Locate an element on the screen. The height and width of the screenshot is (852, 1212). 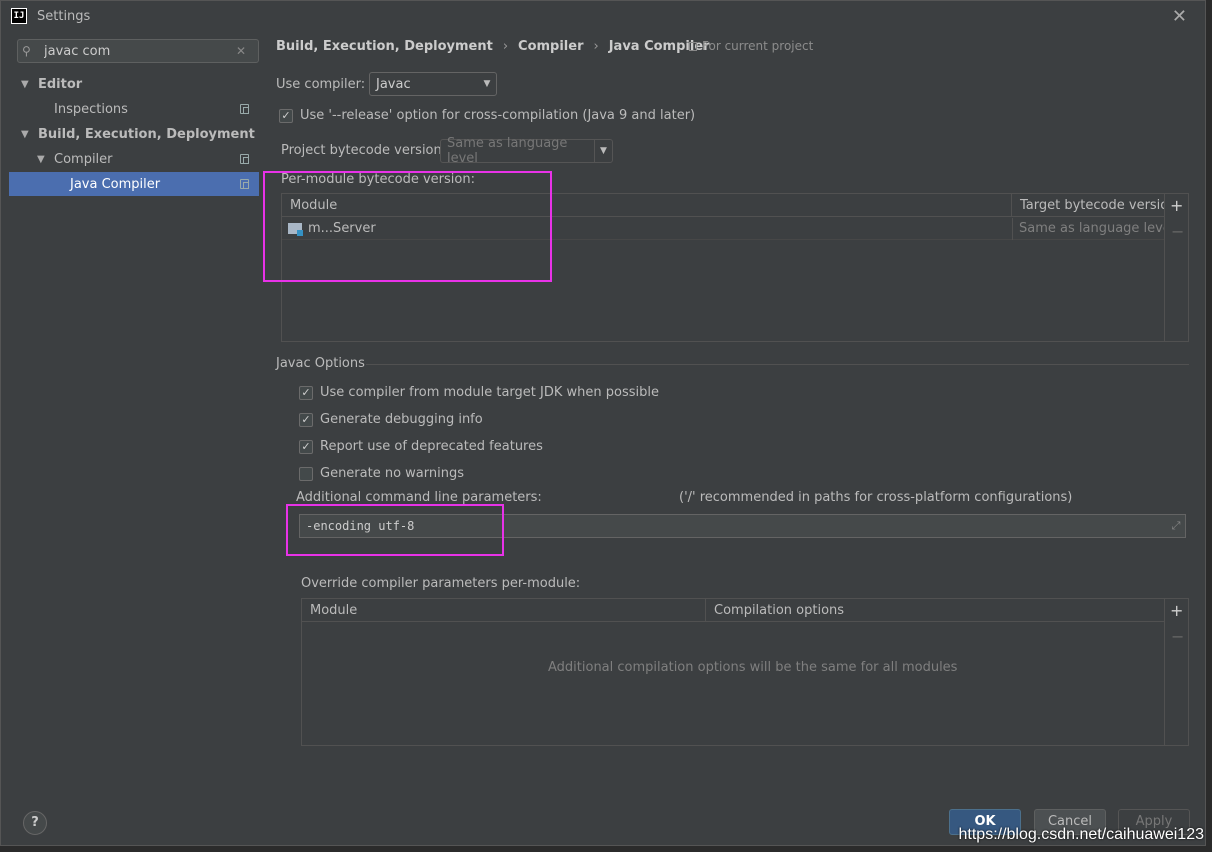
checkbox-unchecked-icon is located at coordinates (306, 473).